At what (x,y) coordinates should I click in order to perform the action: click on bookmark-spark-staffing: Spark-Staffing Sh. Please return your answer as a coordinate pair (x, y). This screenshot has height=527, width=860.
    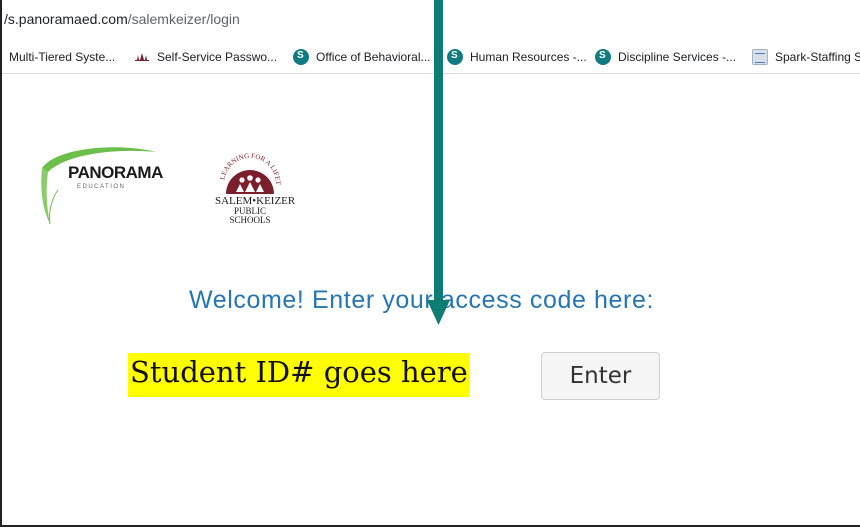
    Looking at the image, I should click on (806, 57).